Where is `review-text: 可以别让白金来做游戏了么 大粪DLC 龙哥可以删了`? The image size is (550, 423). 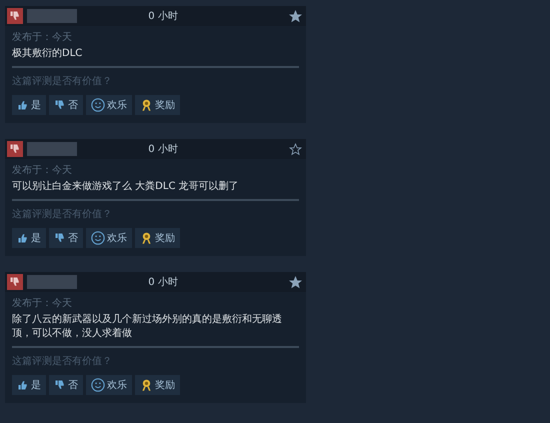 review-text: 可以别让白金来做游戏了么 大粪DLC 龙哥可以删了 is located at coordinates (155, 190).